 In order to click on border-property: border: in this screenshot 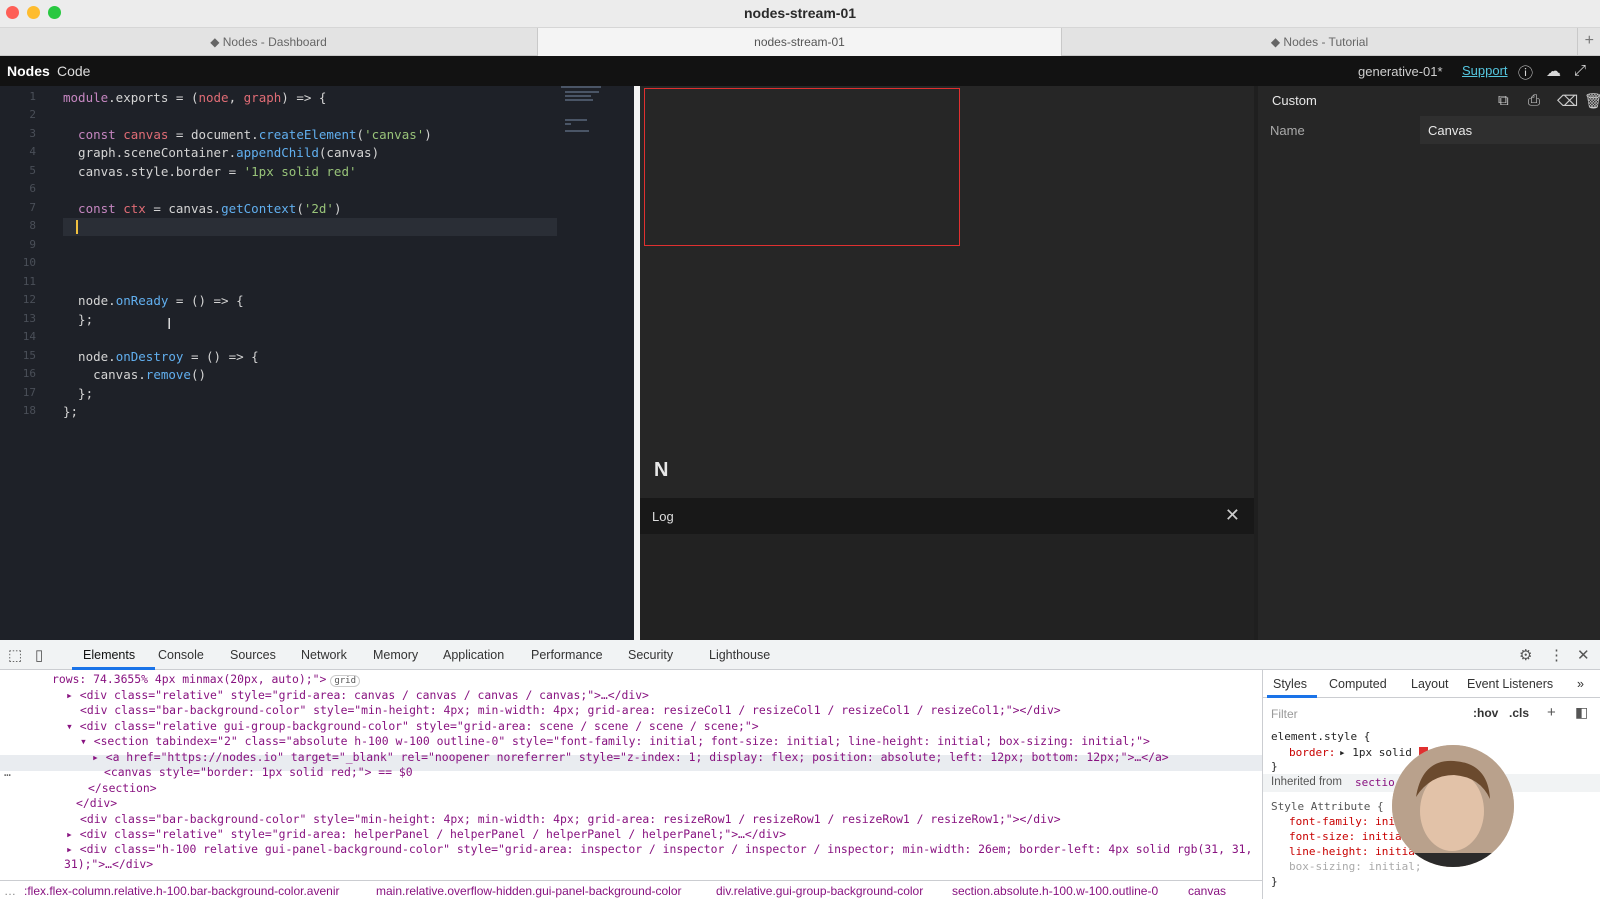, I will do `click(1312, 752)`.